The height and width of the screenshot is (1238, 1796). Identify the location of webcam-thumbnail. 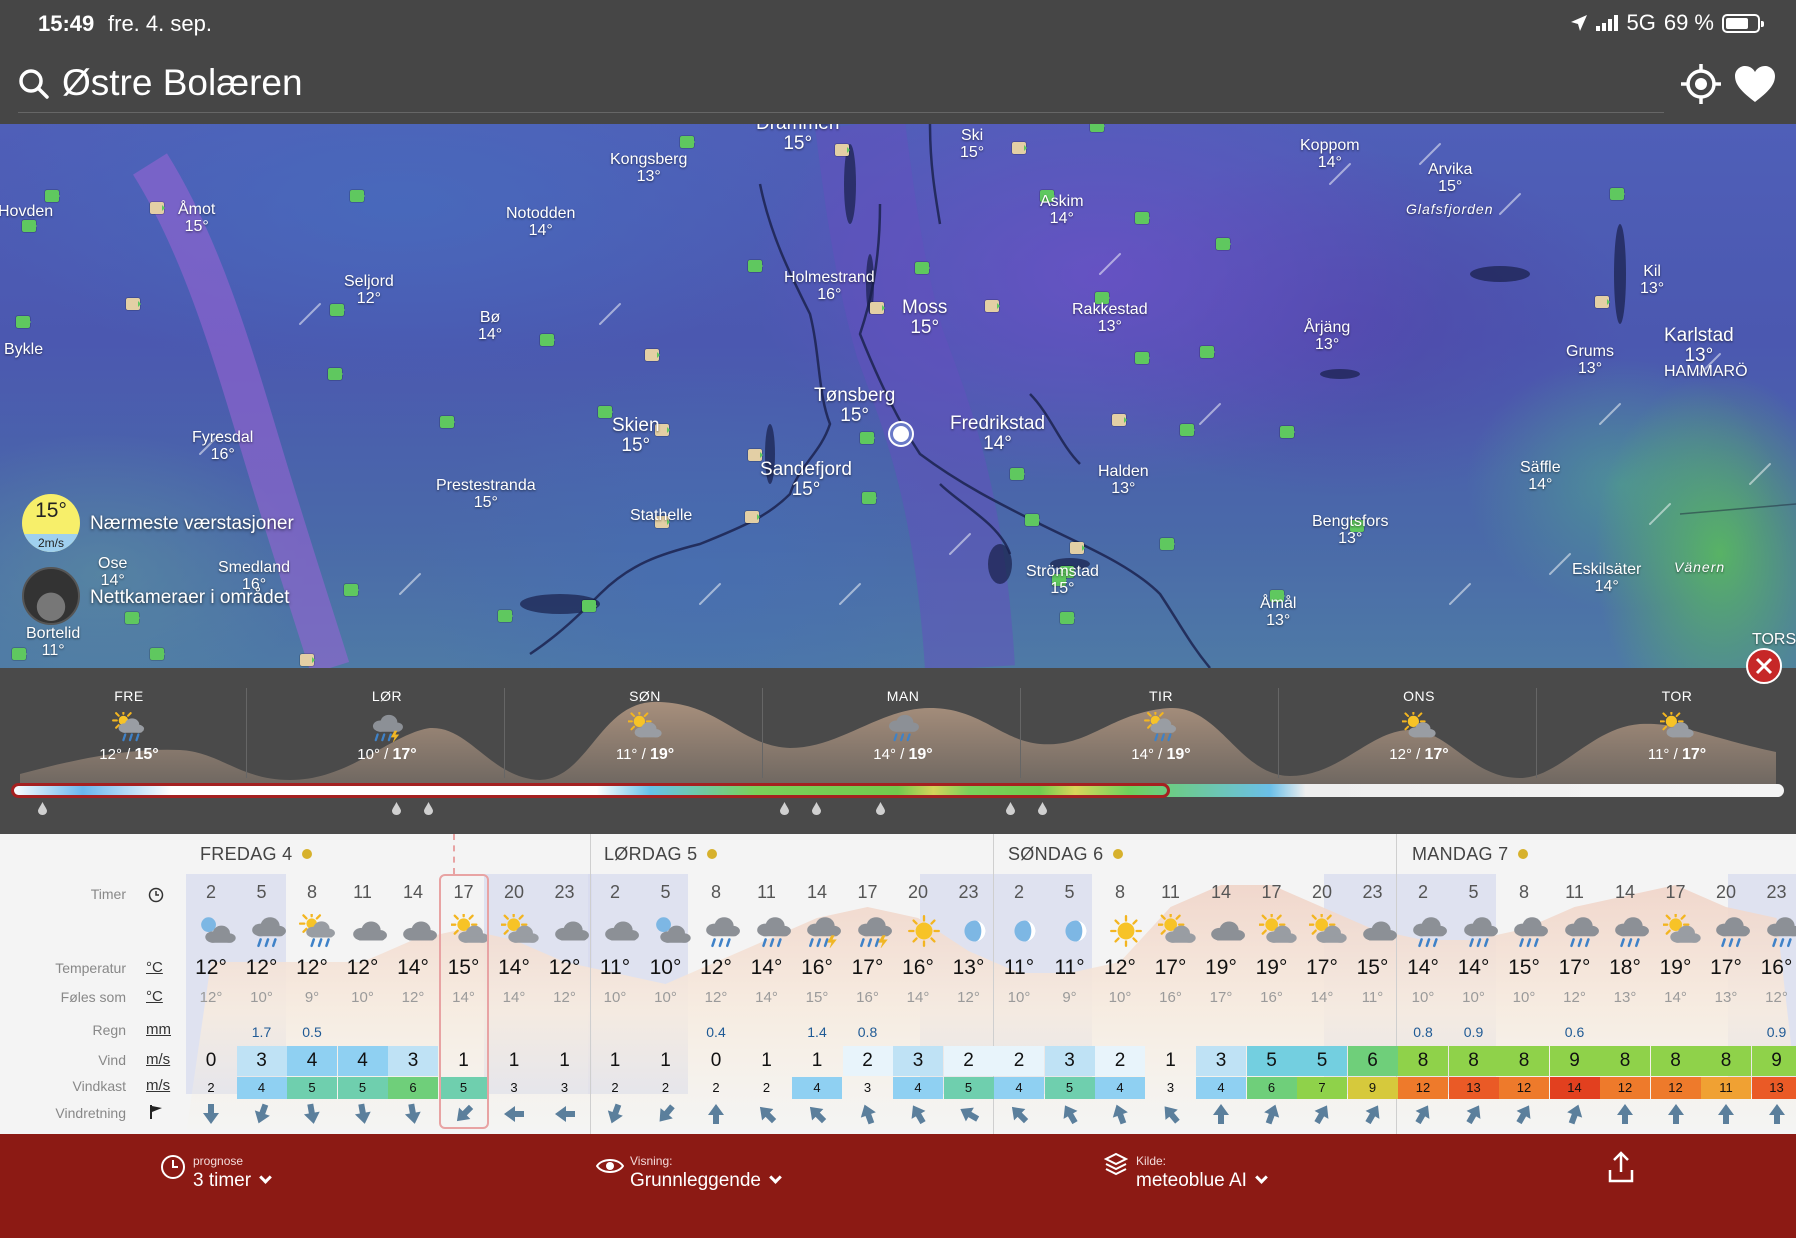
(51, 596).